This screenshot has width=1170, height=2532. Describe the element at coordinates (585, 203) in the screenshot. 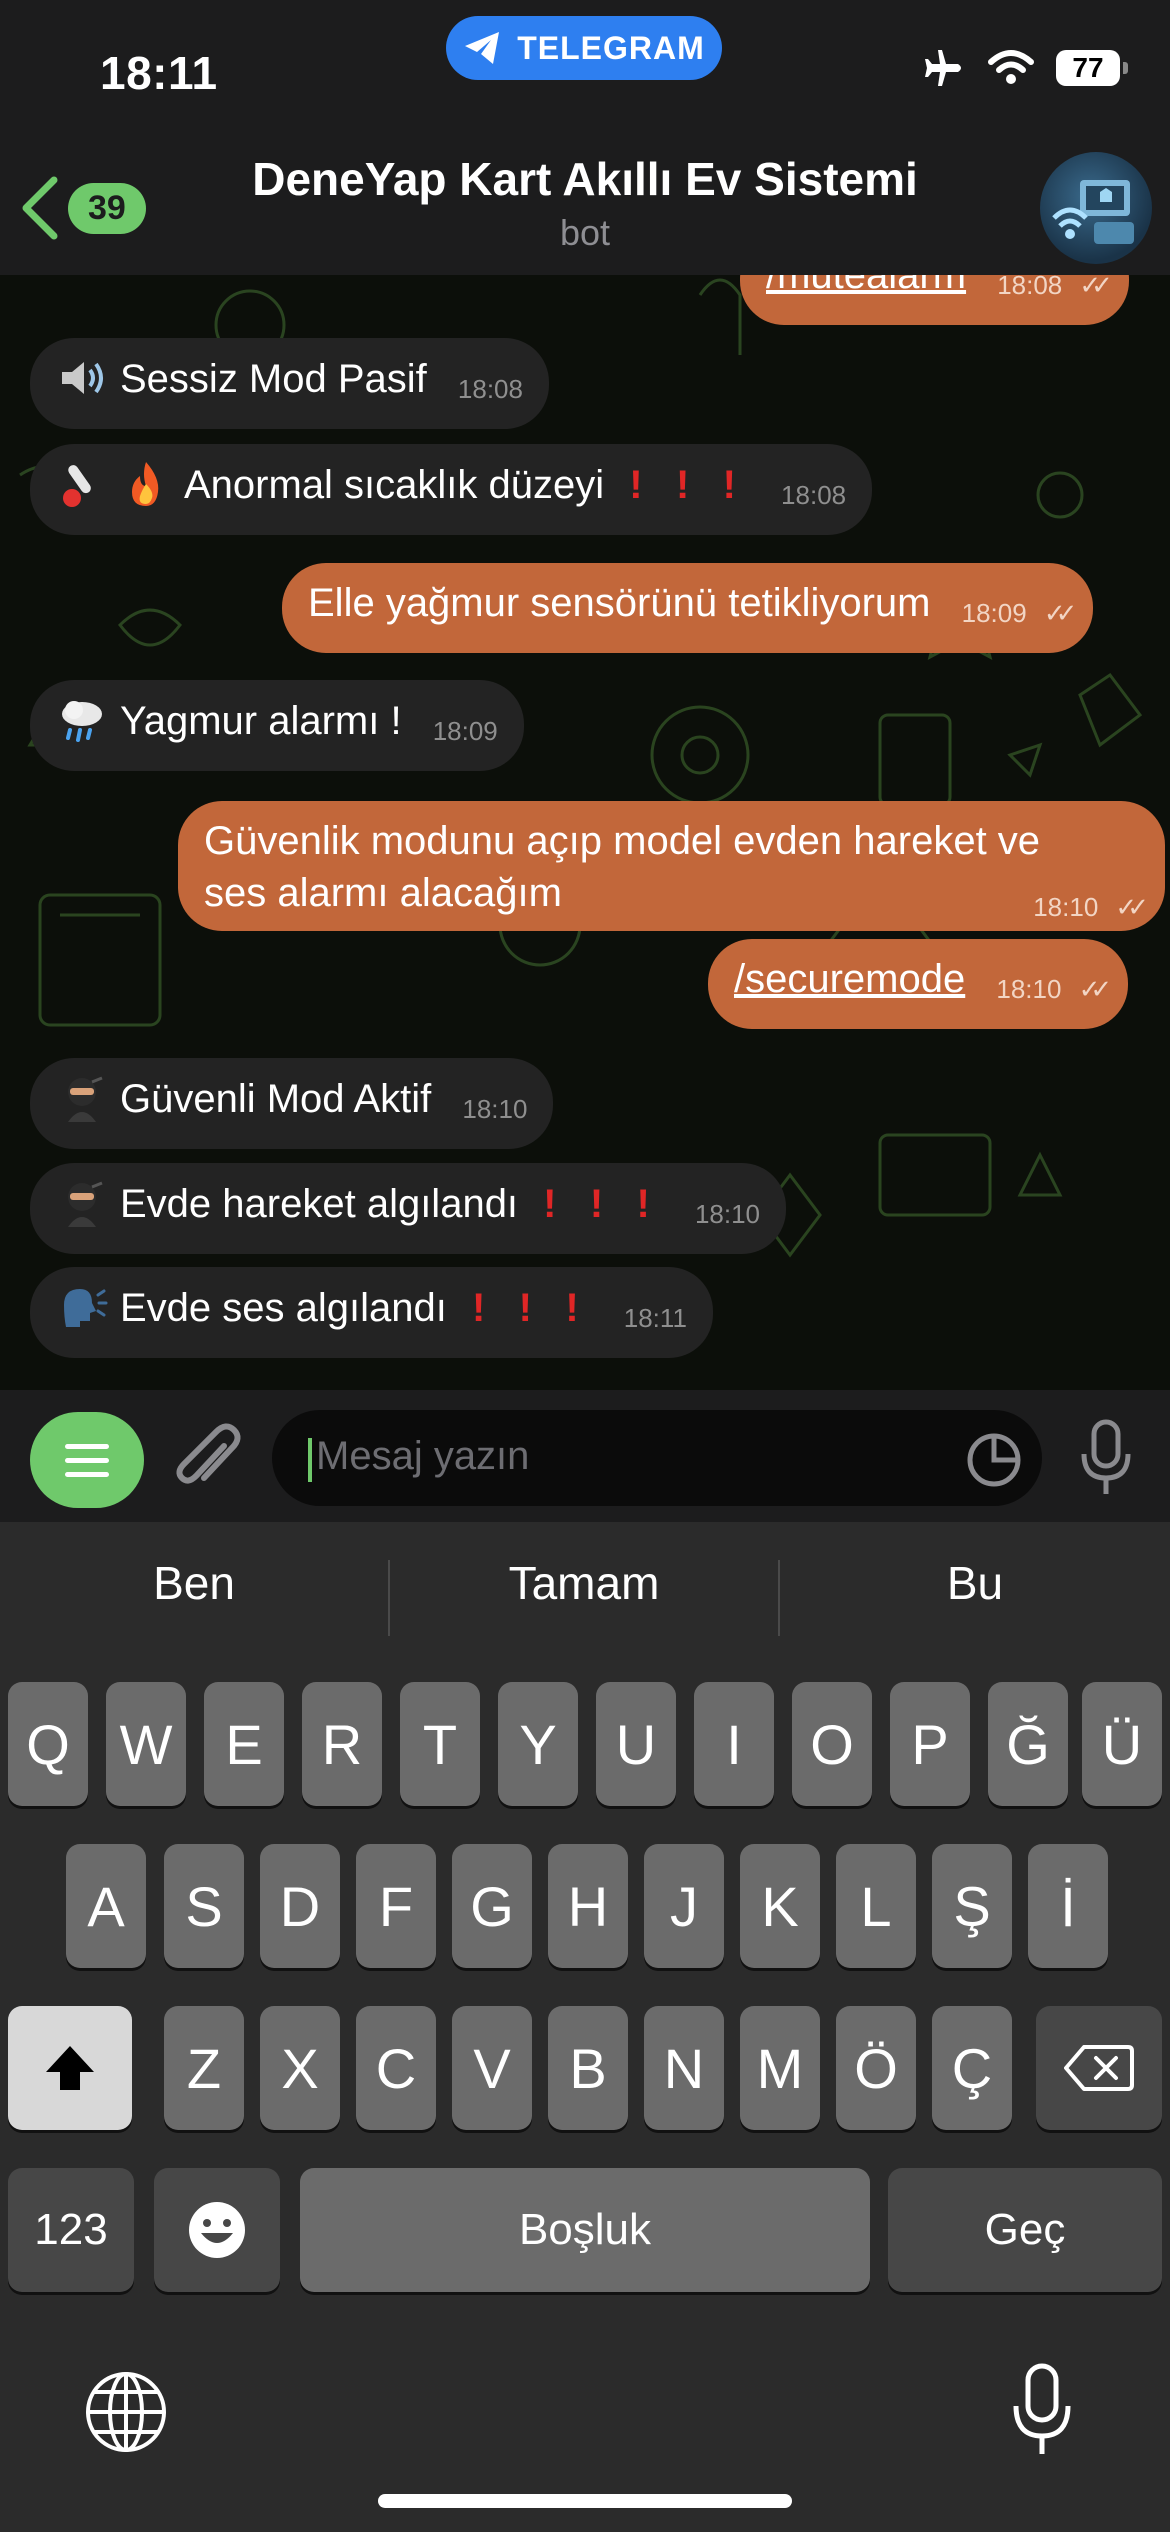

I see `chat-title-area: DeneYap Kart Akıllı Ev Sistemi bot` at that location.